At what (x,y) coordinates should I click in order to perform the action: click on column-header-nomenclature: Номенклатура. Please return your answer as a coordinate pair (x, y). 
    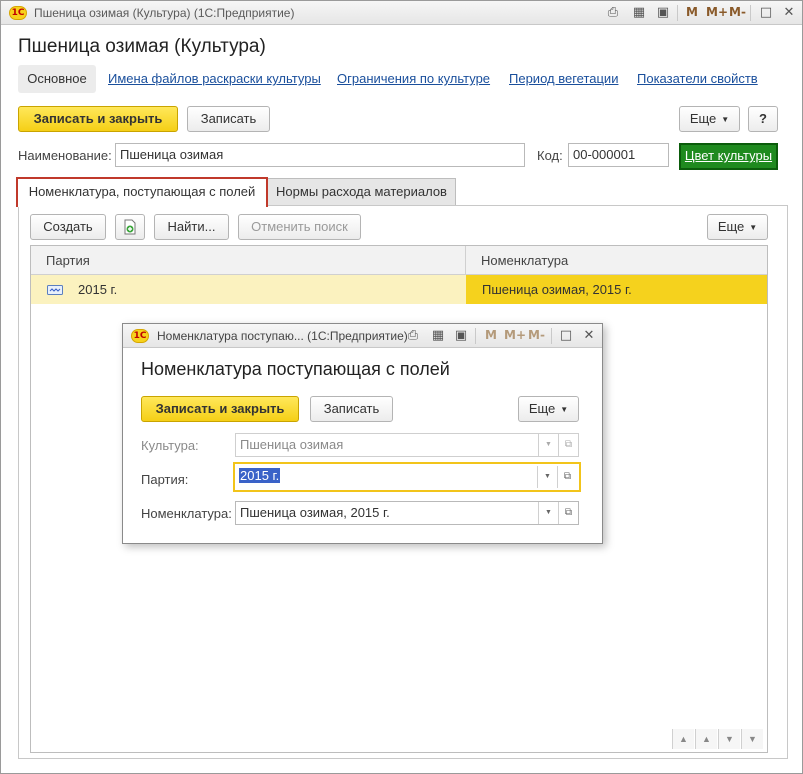
    Looking at the image, I should click on (524, 260).